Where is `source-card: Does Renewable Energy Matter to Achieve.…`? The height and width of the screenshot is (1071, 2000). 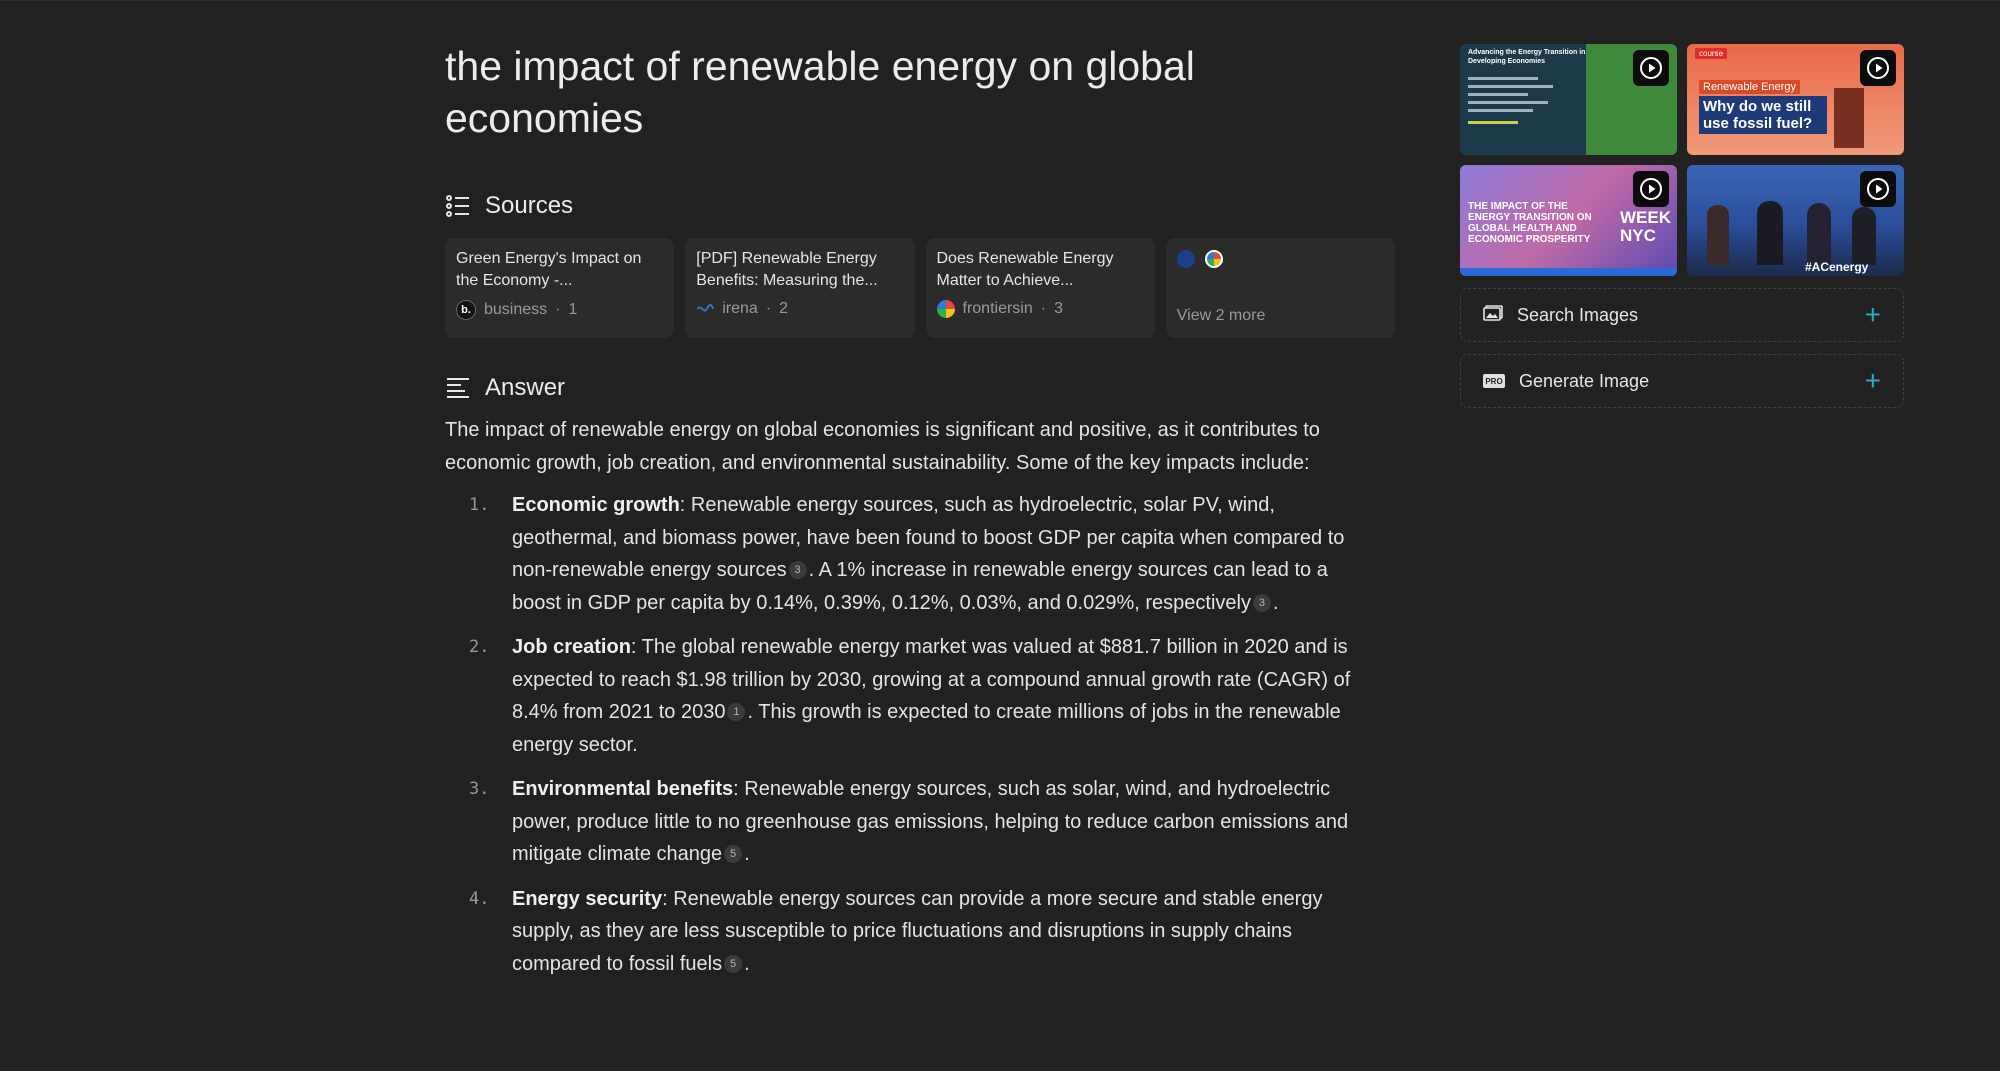
source-card: Does Renewable Energy Matter to Achieve.… is located at coordinates (1040, 288).